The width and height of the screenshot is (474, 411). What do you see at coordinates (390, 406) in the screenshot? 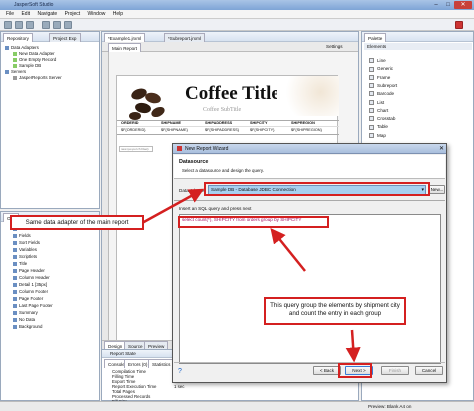
I see `status-text: Preview: Blank A4 on` at bounding box center [390, 406].